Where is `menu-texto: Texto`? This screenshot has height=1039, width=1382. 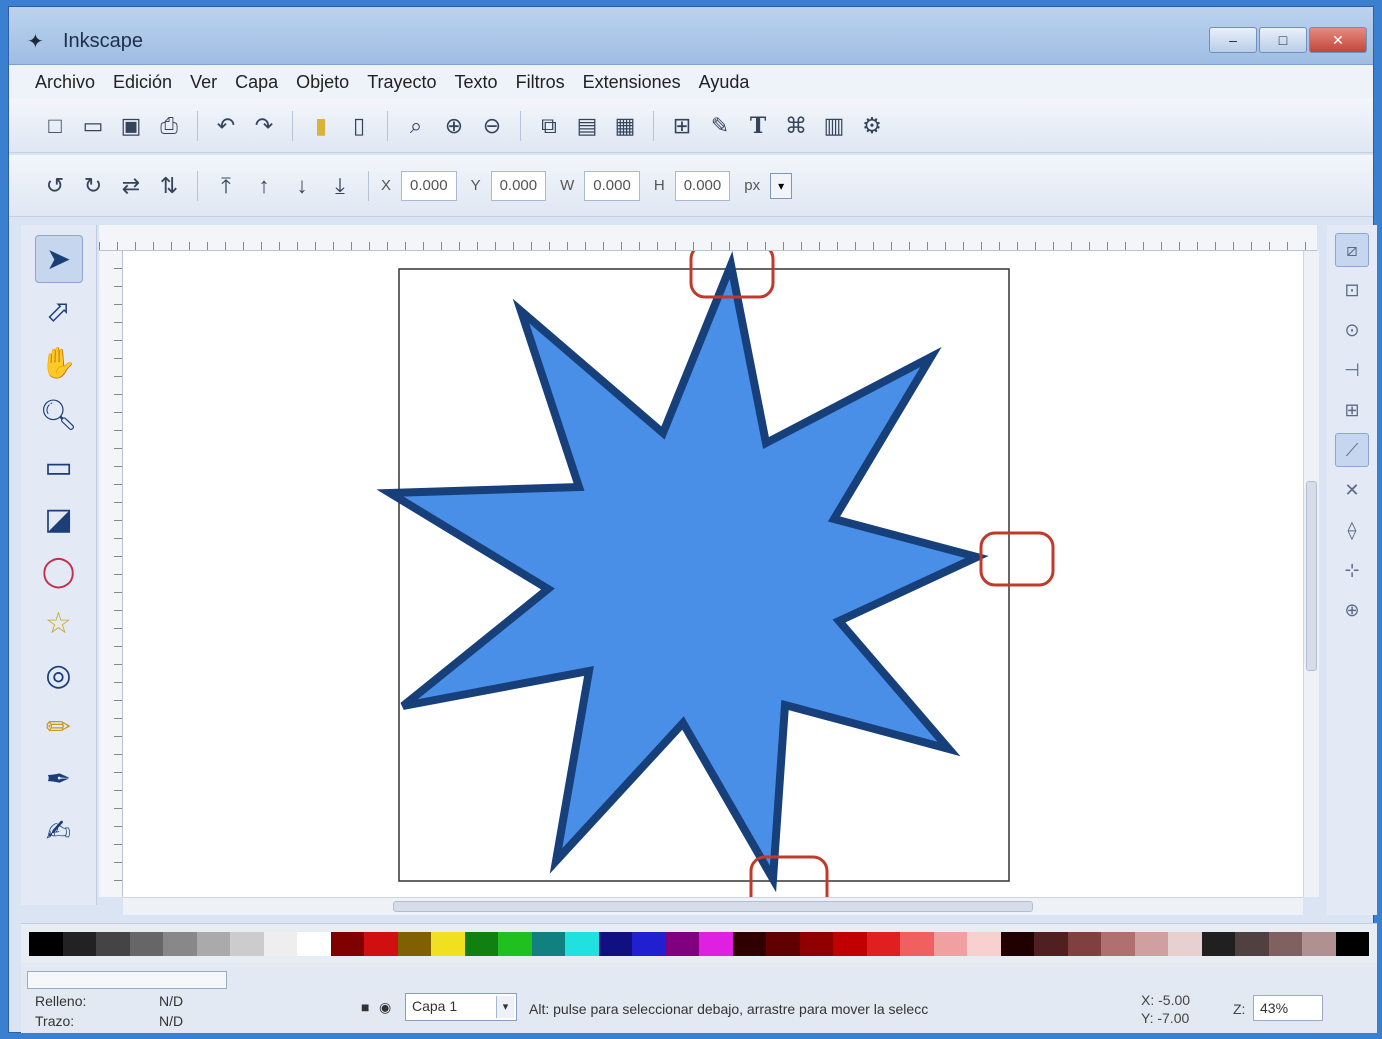
menu-texto: Texto is located at coordinates (476, 82).